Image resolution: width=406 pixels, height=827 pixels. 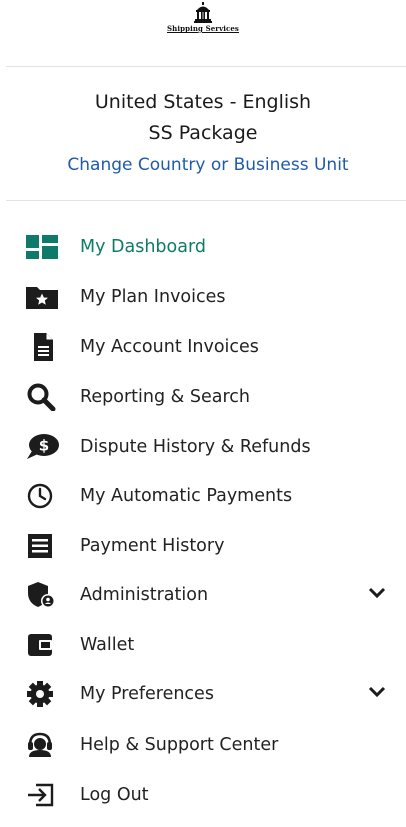 I want to click on brand-logo: Shipping Services, so click(x=203, y=22).